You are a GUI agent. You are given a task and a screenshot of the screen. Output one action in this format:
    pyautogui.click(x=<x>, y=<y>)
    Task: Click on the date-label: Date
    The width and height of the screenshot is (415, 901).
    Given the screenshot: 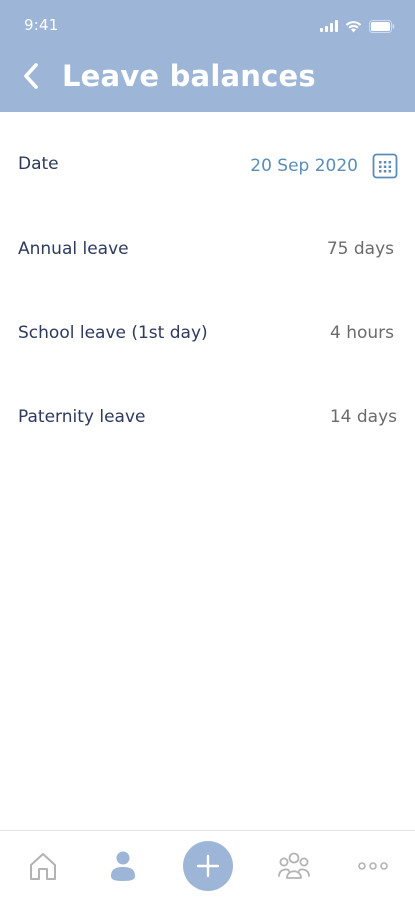 What is the action you would take?
    pyautogui.click(x=38, y=164)
    